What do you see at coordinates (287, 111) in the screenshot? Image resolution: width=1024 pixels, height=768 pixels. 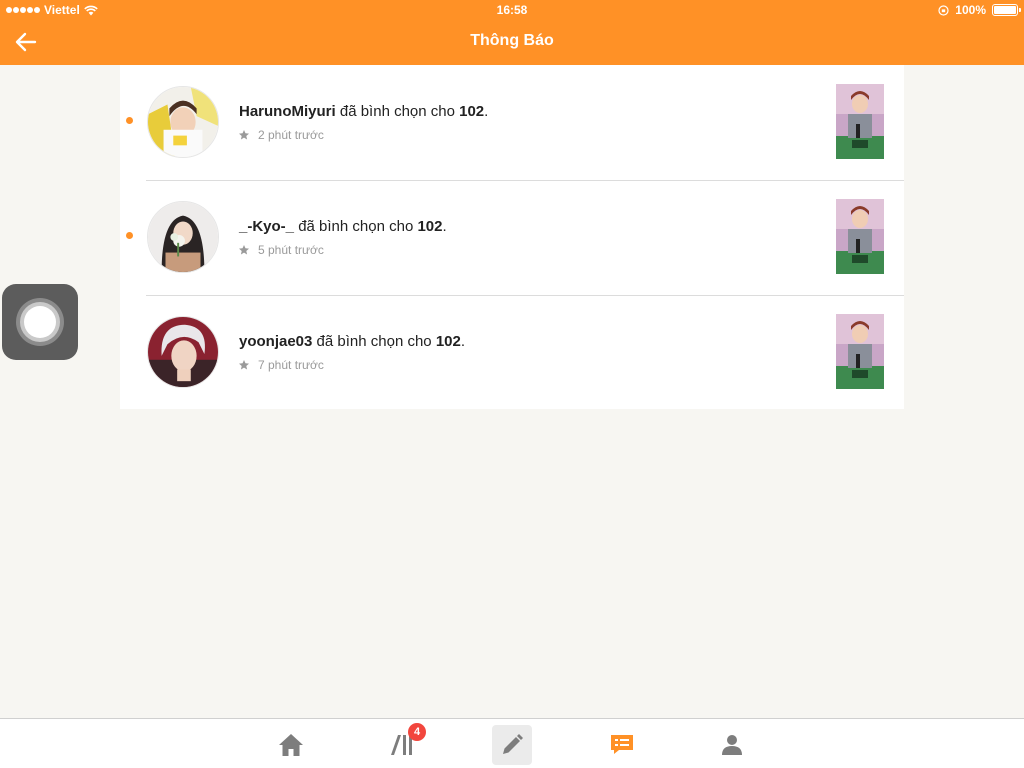 I see `username: HarunoMiyuri` at bounding box center [287, 111].